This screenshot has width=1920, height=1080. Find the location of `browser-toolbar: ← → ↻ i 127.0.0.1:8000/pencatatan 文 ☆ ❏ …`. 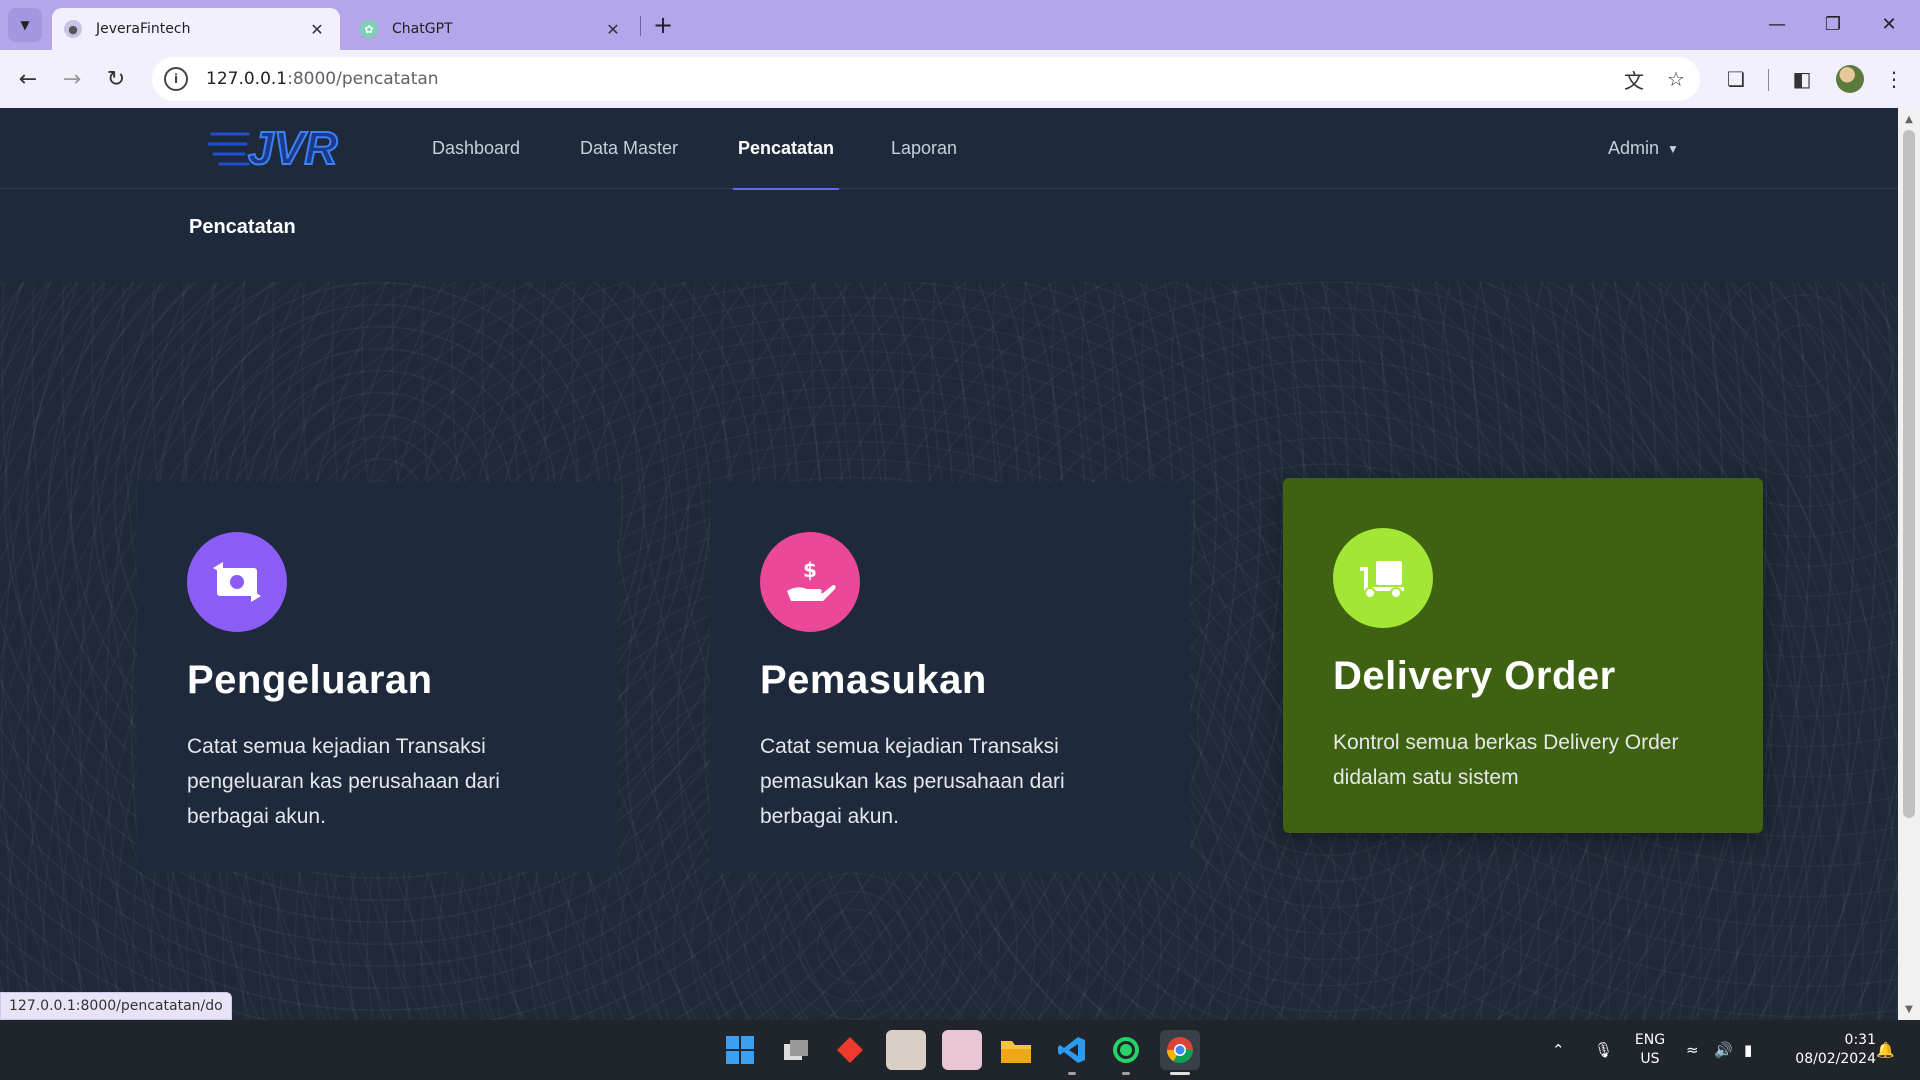

browser-toolbar: ← → ↻ i 127.0.0.1:8000/pencatatan 文 ☆ ❏ … is located at coordinates (960, 79).